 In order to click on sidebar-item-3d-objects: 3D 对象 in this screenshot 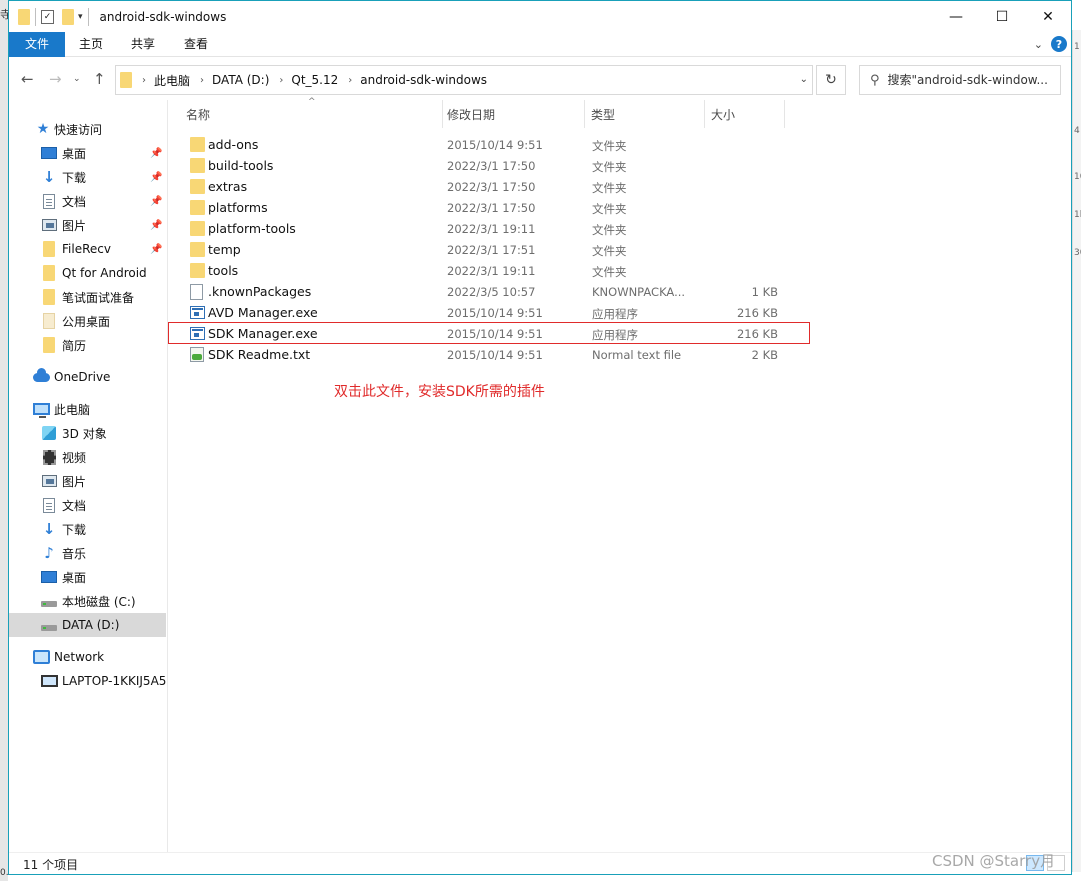, I will do `click(87, 433)`.